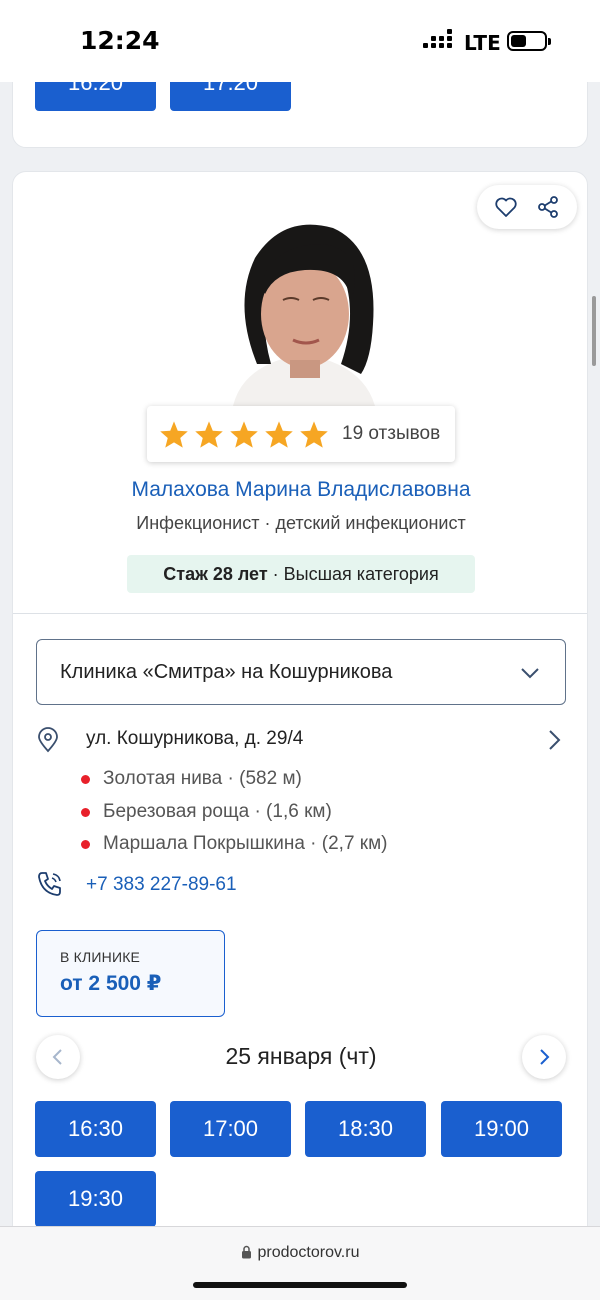 This screenshot has height=1300, width=600. What do you see at coordinates (482, 43) in the screenshot?
I see `network-type: LTE` at bounding box center [482, 43].